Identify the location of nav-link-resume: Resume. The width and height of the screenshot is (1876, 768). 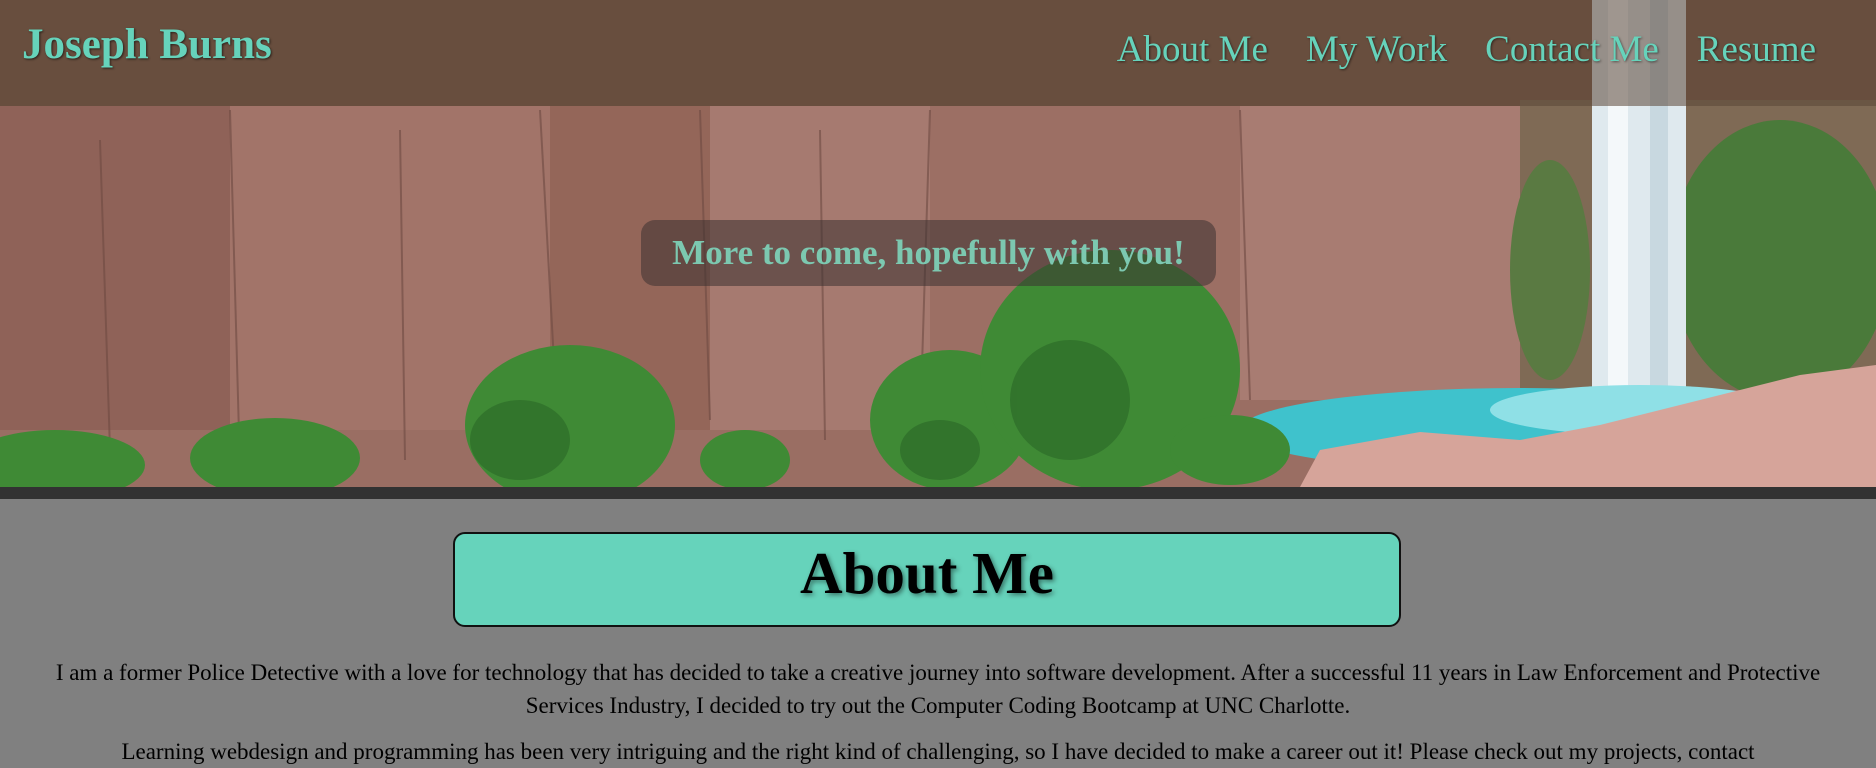
(1756, 49).